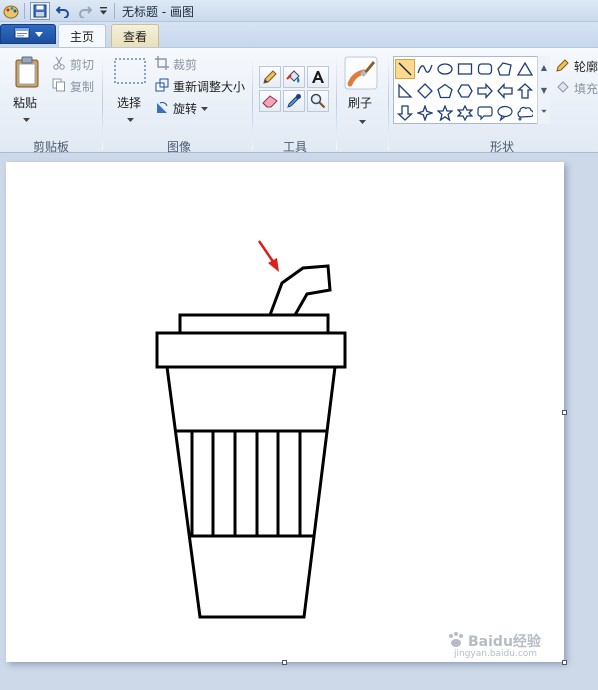 This screenshot has width=598, height=690. What do you see at coordinates (185, 64) in the screenshot?
I see `crop-label: 裁剪` at bounding box center [185, 64].